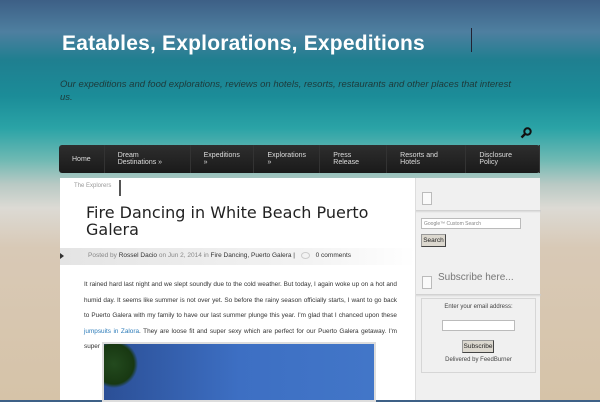 This screenshot has height=402, width=600. Describe the element at coordinates (433, 240) in the screenshot. I see `search-button: Search` at that location.